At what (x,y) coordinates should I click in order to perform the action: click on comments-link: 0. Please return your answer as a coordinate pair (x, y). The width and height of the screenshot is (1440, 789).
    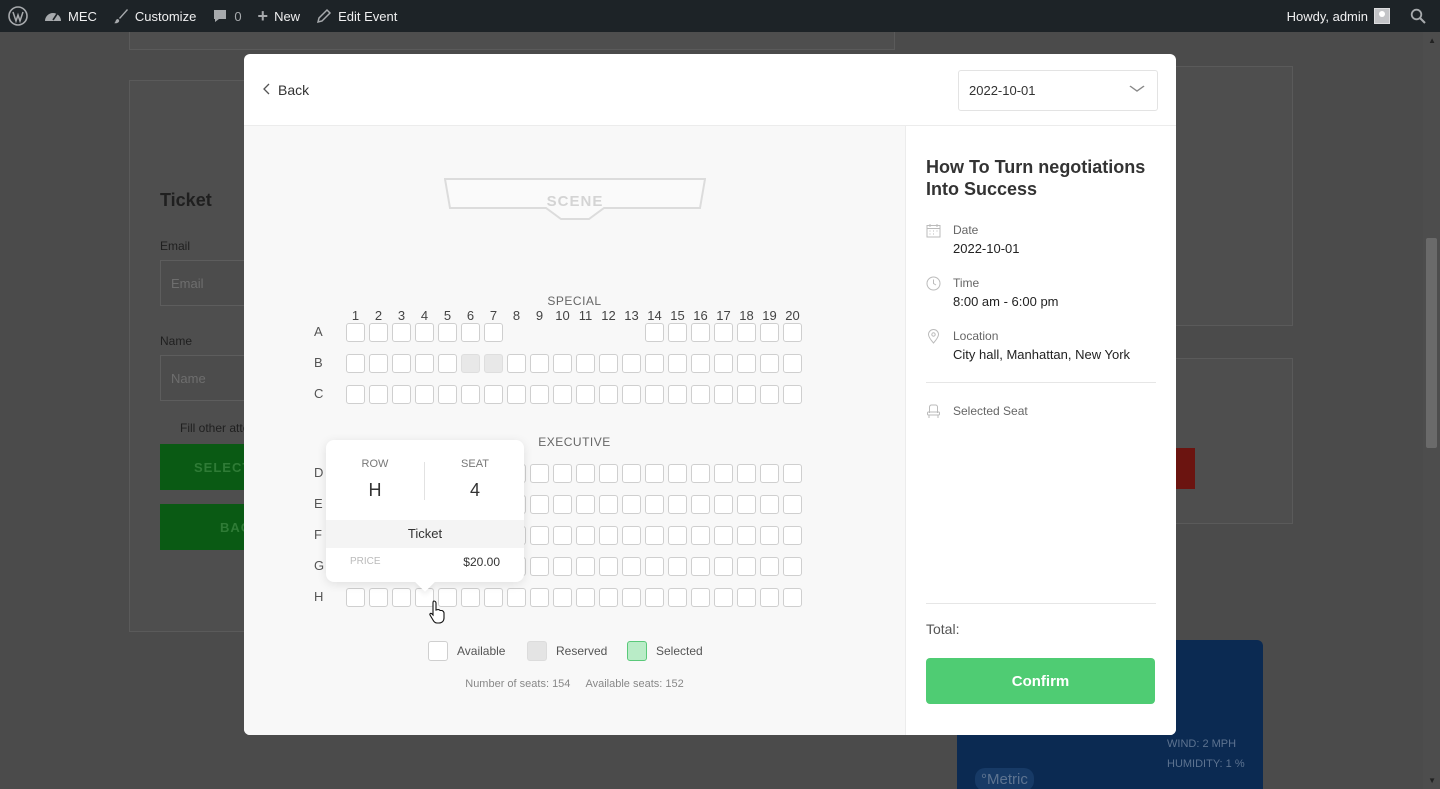
    Looking at the image, I should click on (226, 16).